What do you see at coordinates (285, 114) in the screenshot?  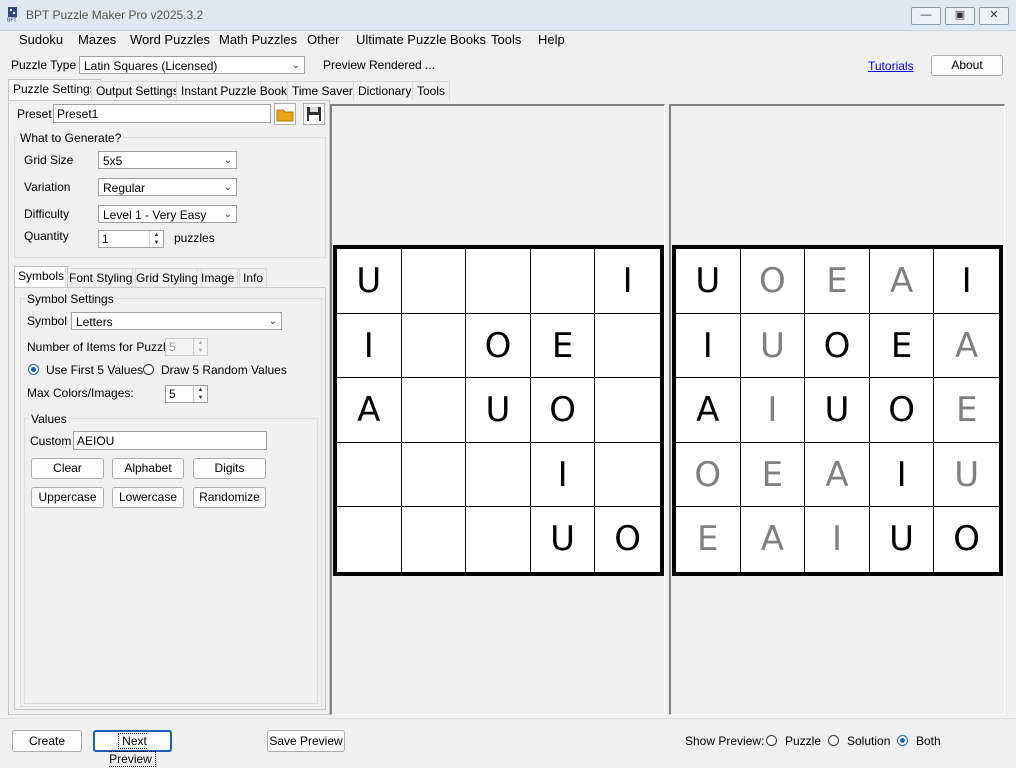 I see `open-preset-button` at bounding box center [285, 114].